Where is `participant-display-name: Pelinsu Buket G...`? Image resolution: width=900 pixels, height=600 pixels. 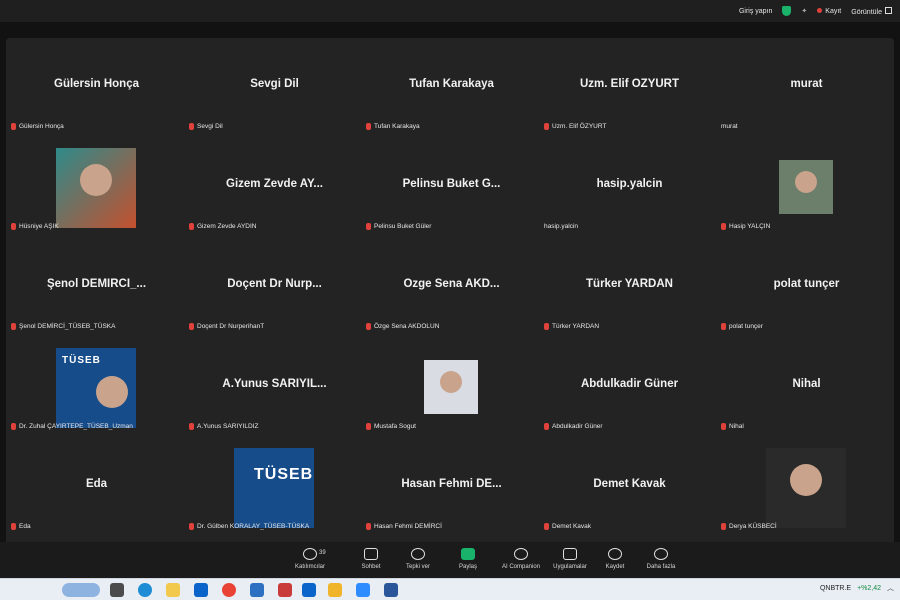
participant-display-name: Pelinsu Buket G... is located at coordinates (451, 184).